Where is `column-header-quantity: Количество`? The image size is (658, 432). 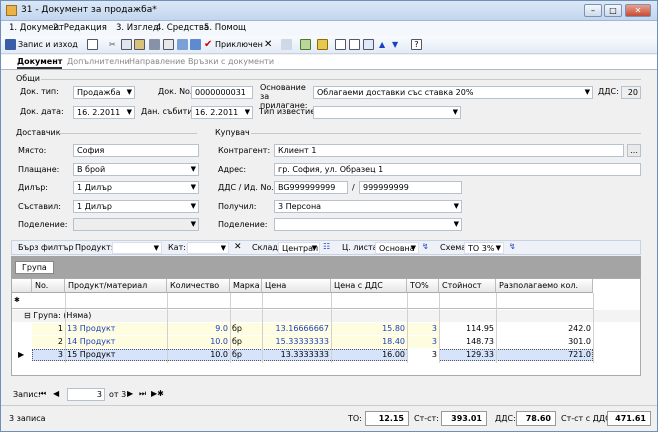
column-header-quantity: Количество is located at coordinates (198, 286).